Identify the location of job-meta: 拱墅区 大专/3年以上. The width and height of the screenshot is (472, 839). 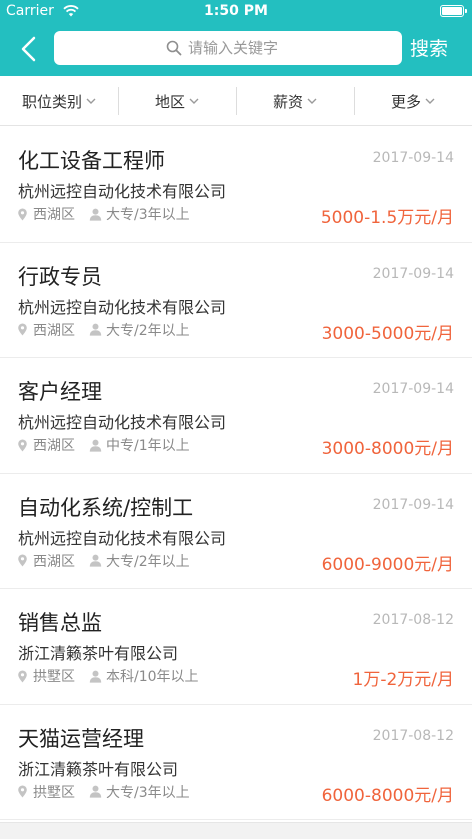
(103, 792).